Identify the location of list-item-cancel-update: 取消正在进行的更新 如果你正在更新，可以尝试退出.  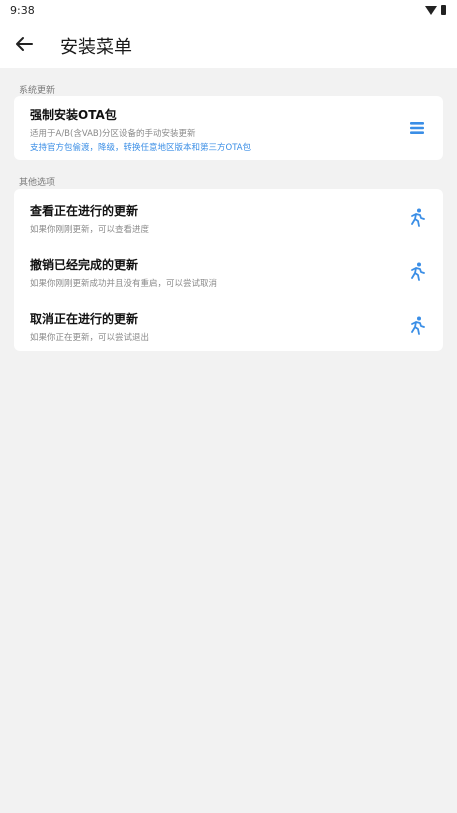
(228, 326).